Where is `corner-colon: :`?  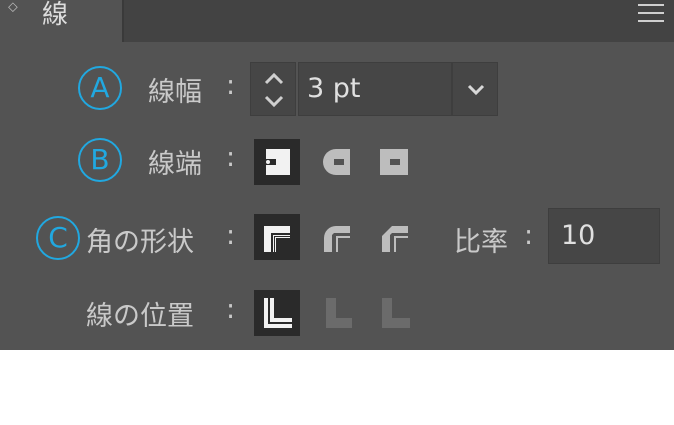 corner-colon: : is located at coordinates (231, 235).